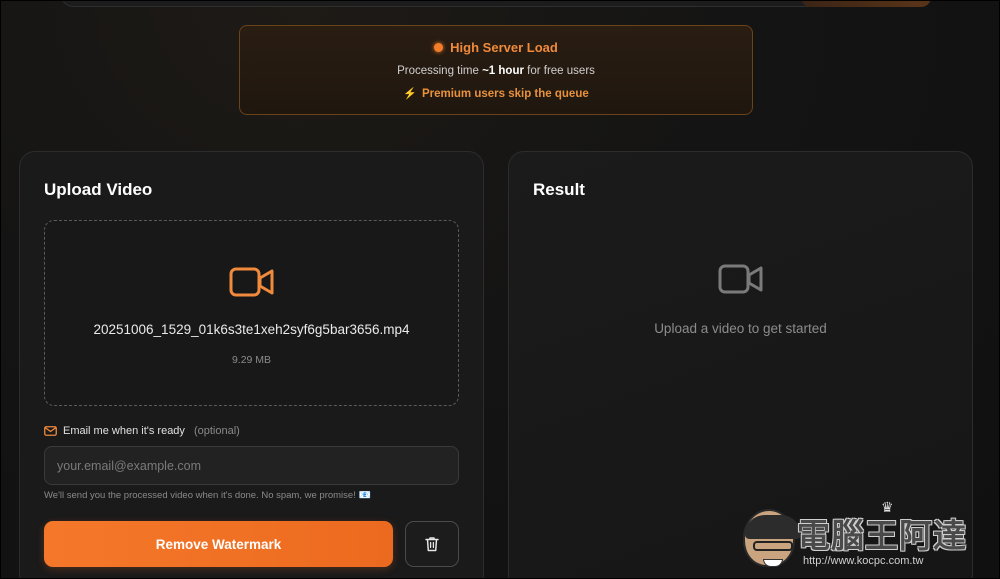  I want to click on top-panel-edge, so click(496, 4).